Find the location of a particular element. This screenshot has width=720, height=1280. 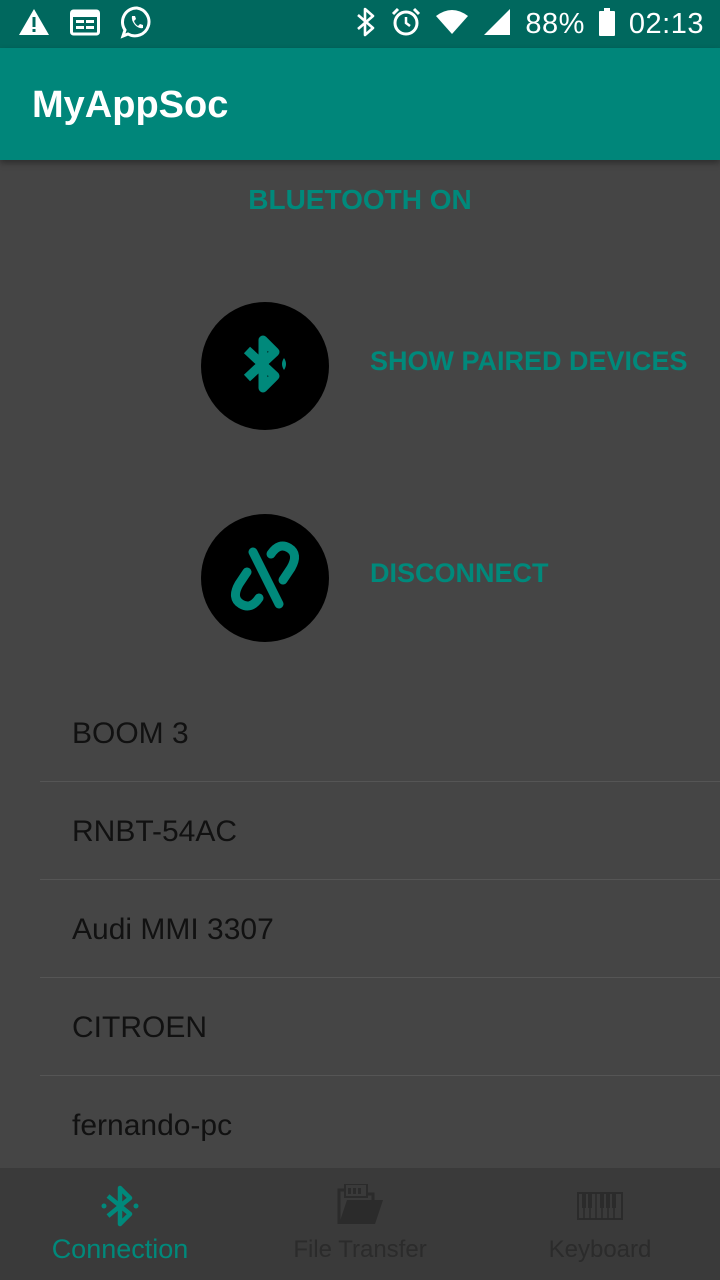

device-name: Audi MMI 3307 is located at coordinates (173, 929).